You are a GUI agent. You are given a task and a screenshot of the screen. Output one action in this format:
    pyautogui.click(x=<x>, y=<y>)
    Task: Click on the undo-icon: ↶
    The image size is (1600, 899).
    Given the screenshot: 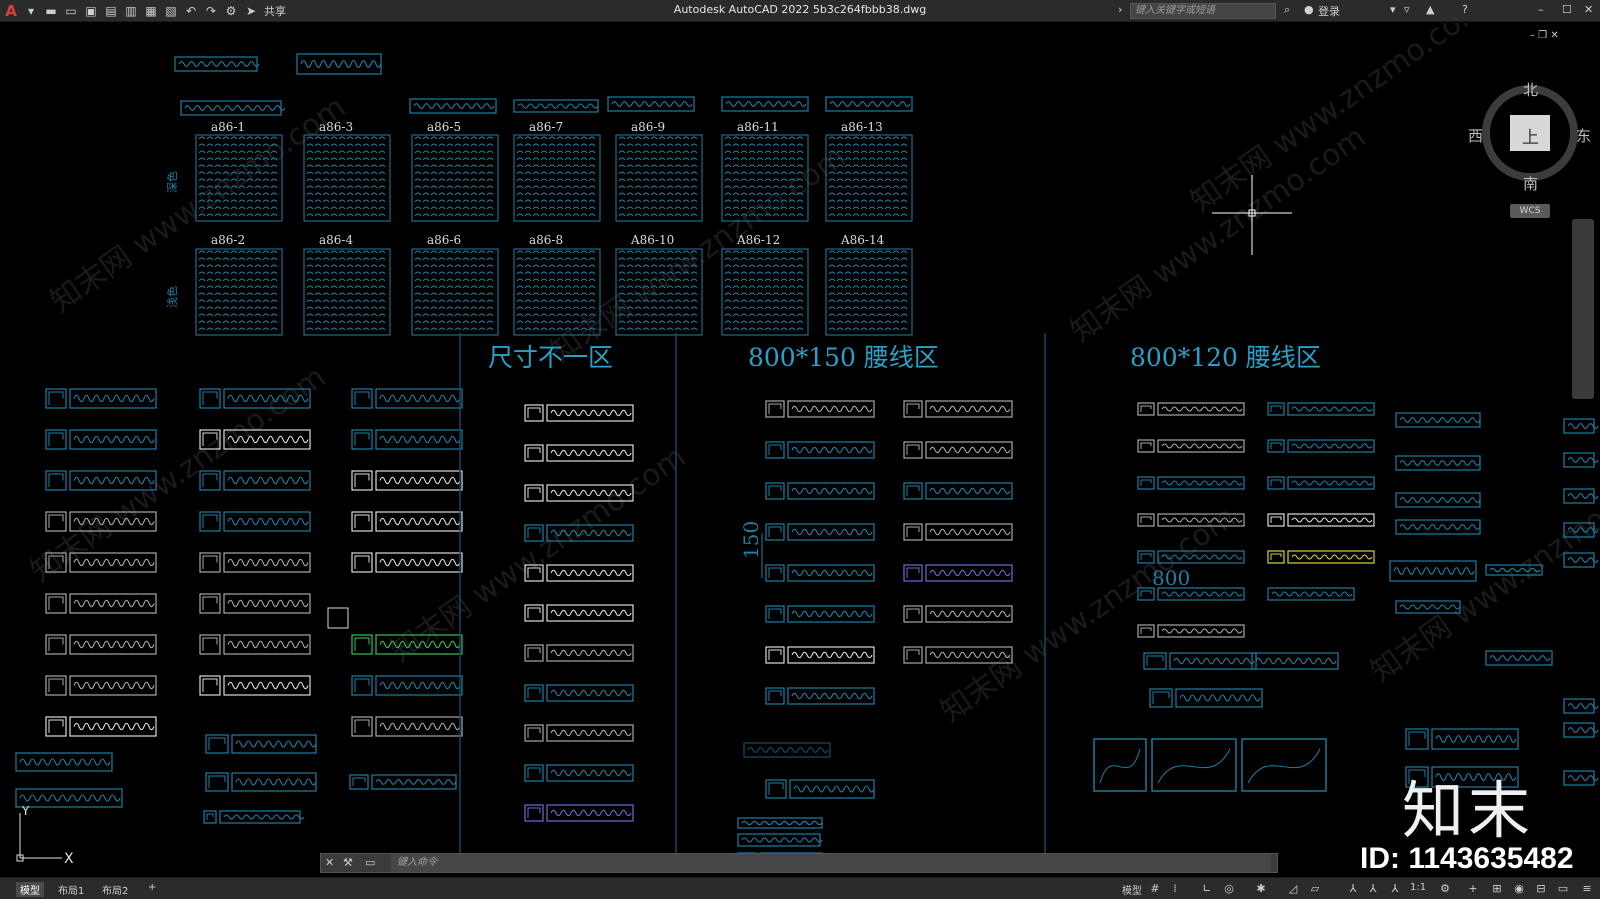 What is the action you would take?
    pyautogui.click(x=191, y=11)
    